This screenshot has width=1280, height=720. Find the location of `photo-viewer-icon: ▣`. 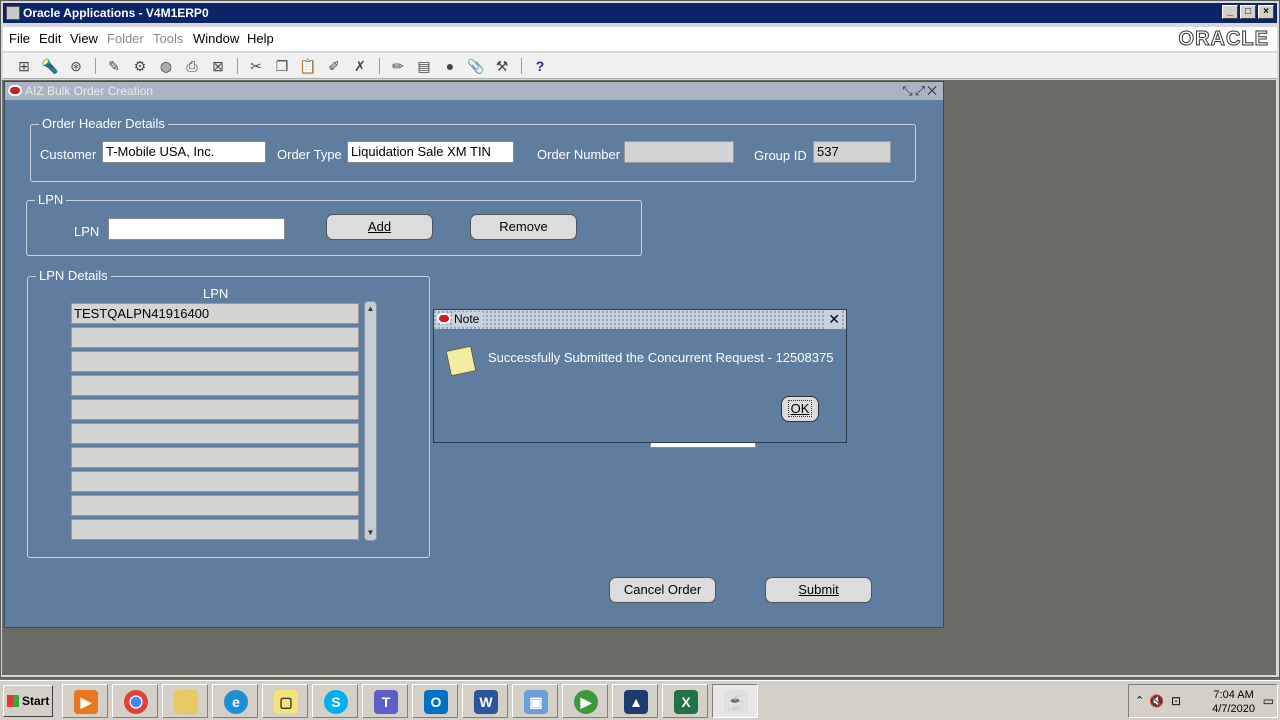

photo-viewer-icon: ▣ is located at coordinates (536, 702).